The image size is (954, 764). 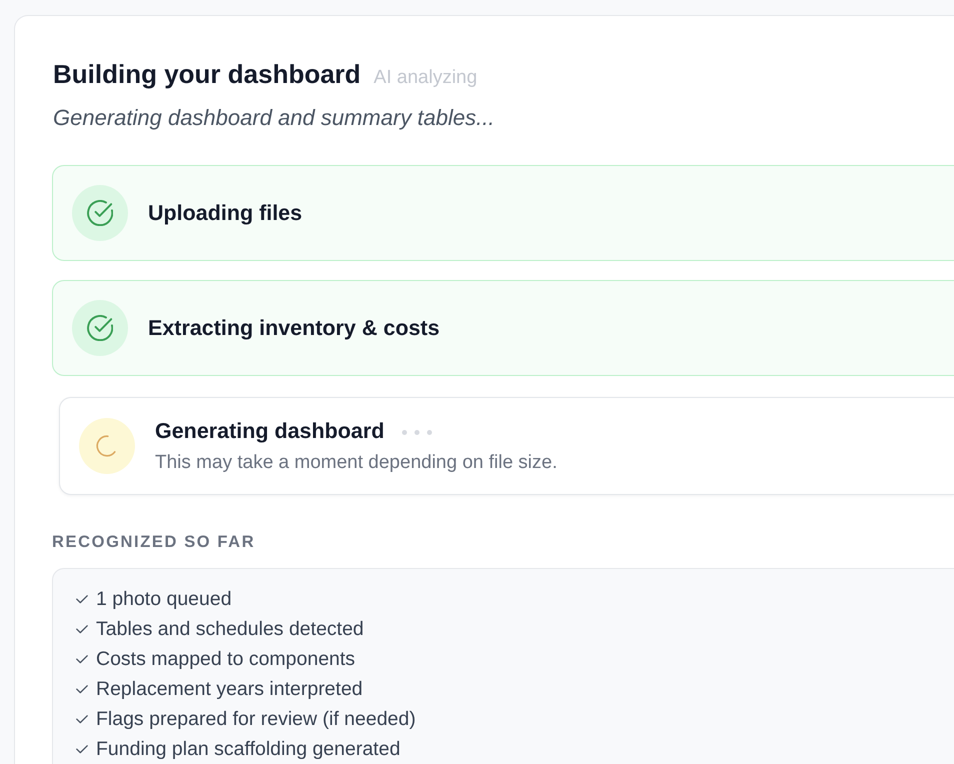 What do you see at coordinates (207, 74) in the screenshot?
I see `page-title: Building your dashboard` at bounding box center [207, 74].